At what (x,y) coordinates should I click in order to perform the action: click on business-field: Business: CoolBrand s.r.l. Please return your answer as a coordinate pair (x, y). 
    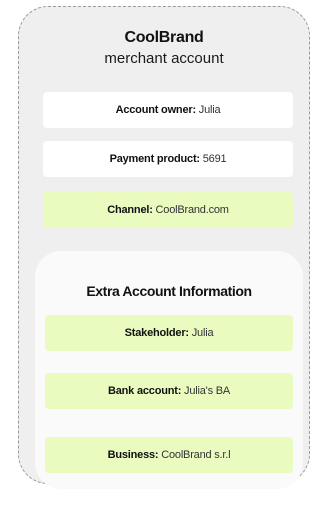
    Looking at the image, I should click on (169, 455).